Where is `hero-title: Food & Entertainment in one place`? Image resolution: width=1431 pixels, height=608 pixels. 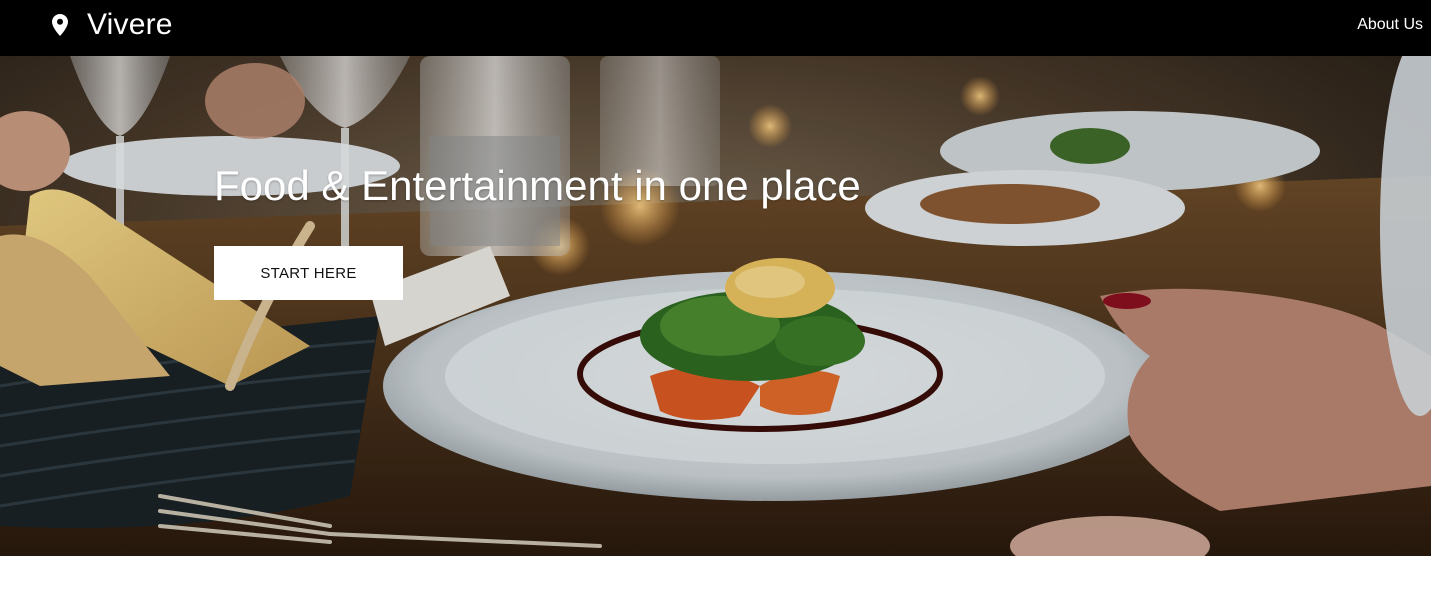
hero-title: Food & Entertainment in one place is located at coordinates (537, 185).